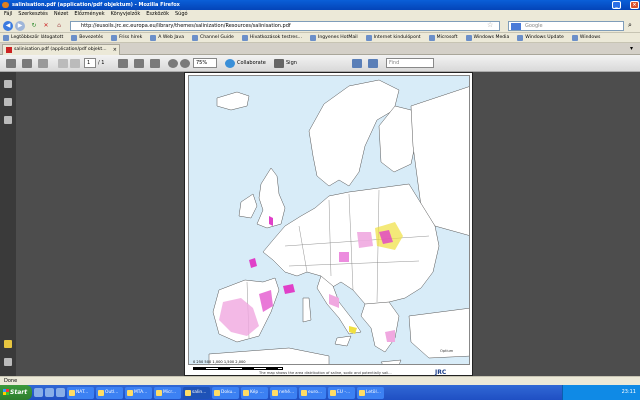  What do you see at coordinates (101, 63) in the screenshot?
I see `page-total: / 1` at bounding box center [101, 63].